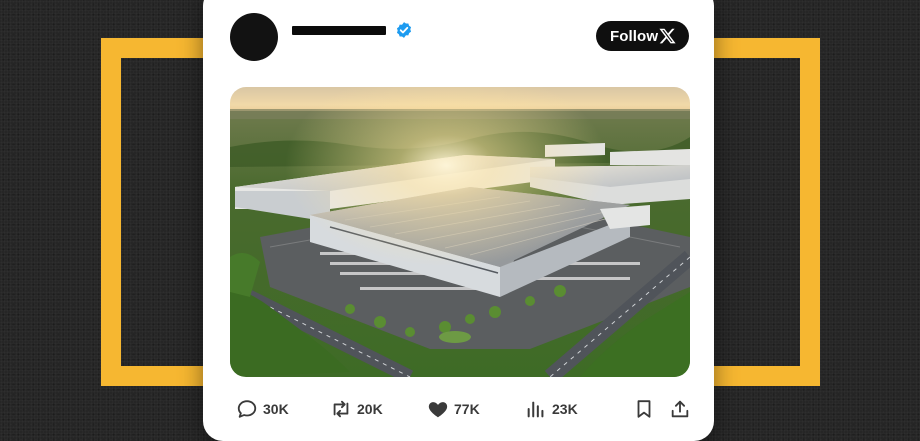 This screenshot has height=441, width=920. I want to click on views-button: 23K, so click(551, 409).